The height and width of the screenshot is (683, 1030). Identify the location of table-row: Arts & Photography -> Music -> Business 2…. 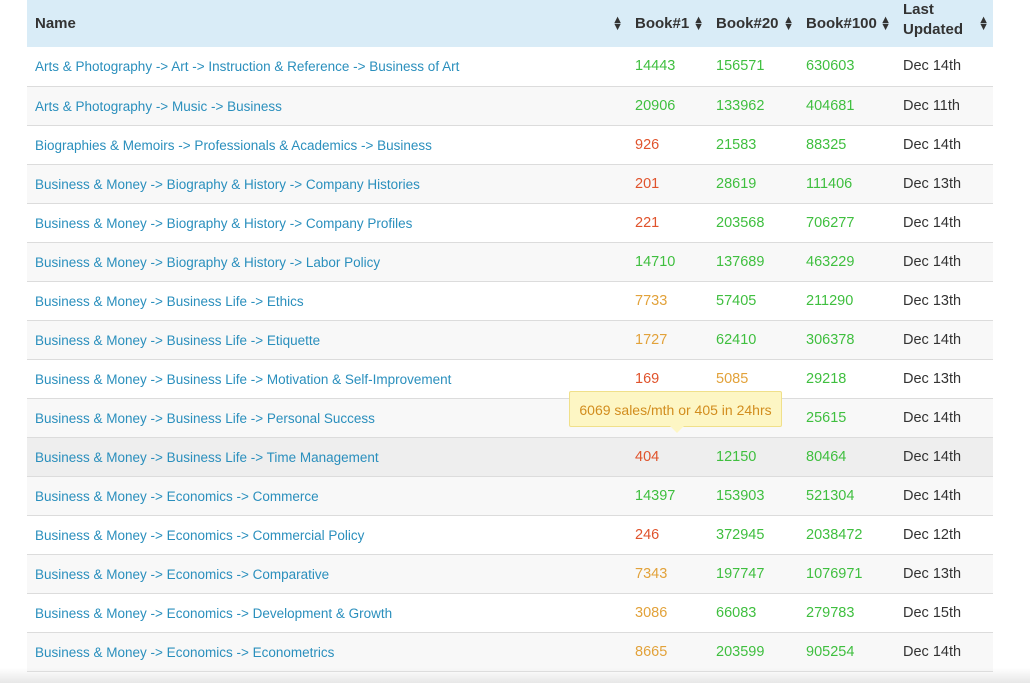
(510, 105).